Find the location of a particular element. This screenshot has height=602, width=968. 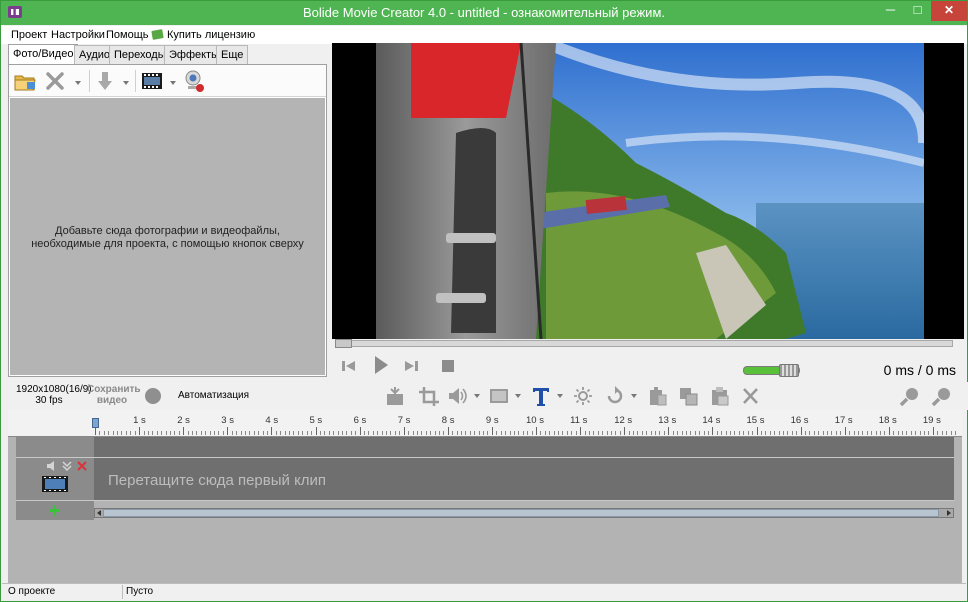

volume-handle is located at coordinates (789, 370).